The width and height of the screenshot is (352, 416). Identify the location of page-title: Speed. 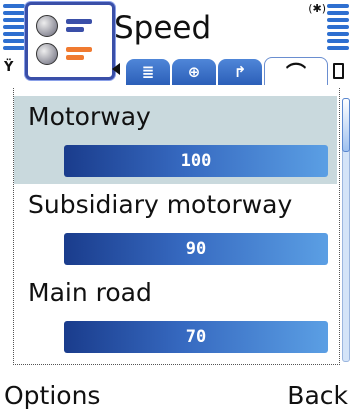
(163, 28).